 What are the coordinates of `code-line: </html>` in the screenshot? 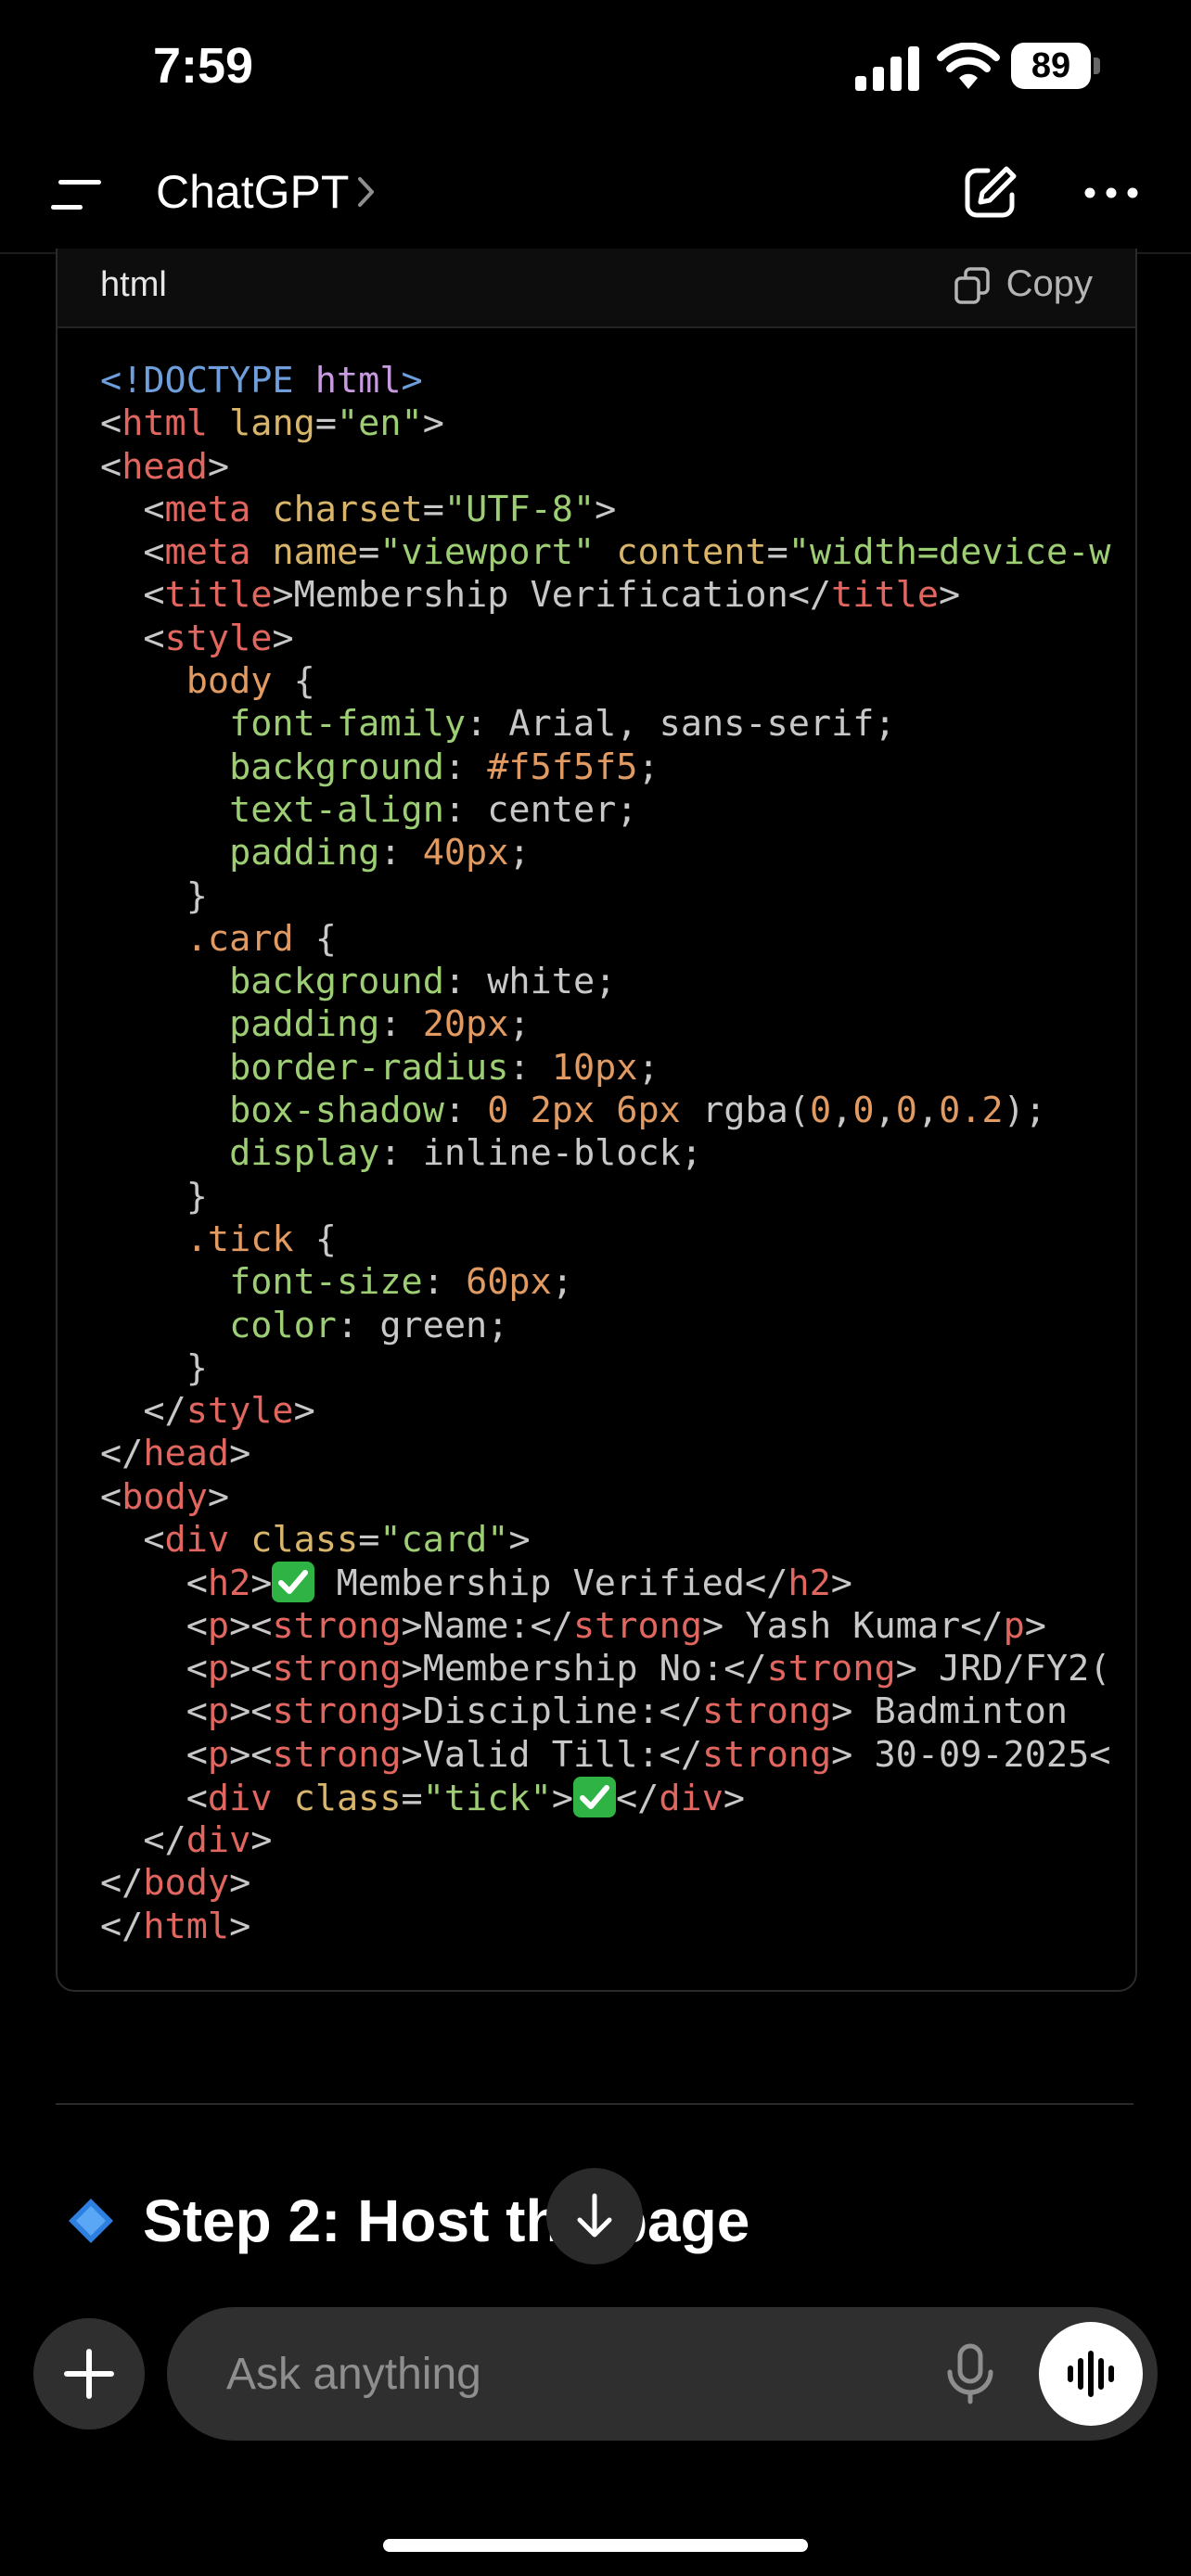 It's located at (617, 1927).